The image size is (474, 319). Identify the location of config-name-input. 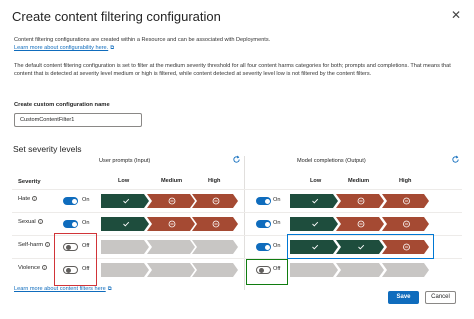
(78, 120).